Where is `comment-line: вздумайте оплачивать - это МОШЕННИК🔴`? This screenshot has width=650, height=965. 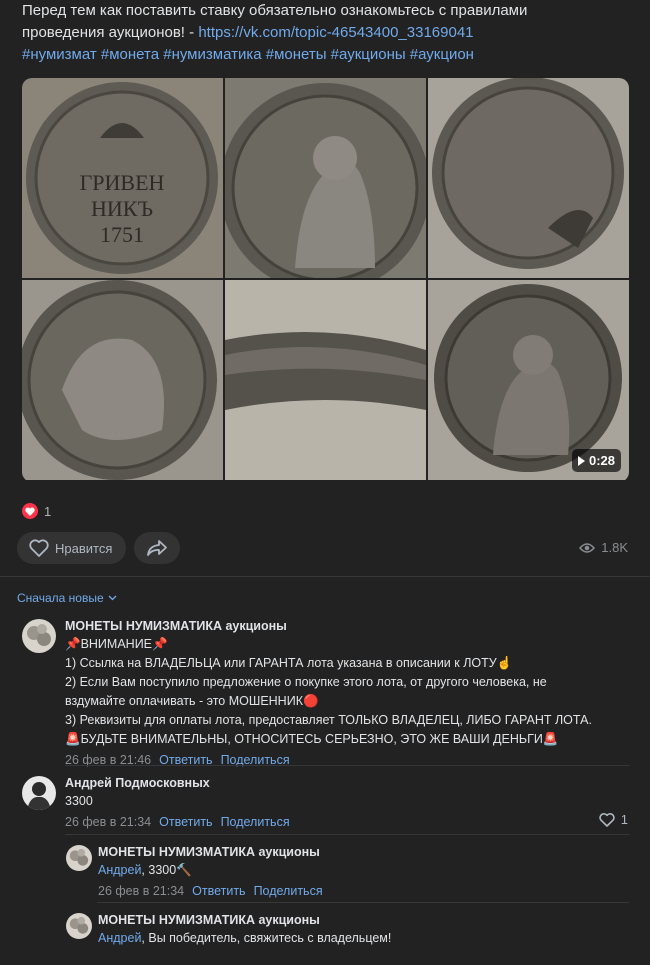 comment-line: вздумайте оплачивать - это МОШЕННИК🔴 is located at coordinates (192, 701).